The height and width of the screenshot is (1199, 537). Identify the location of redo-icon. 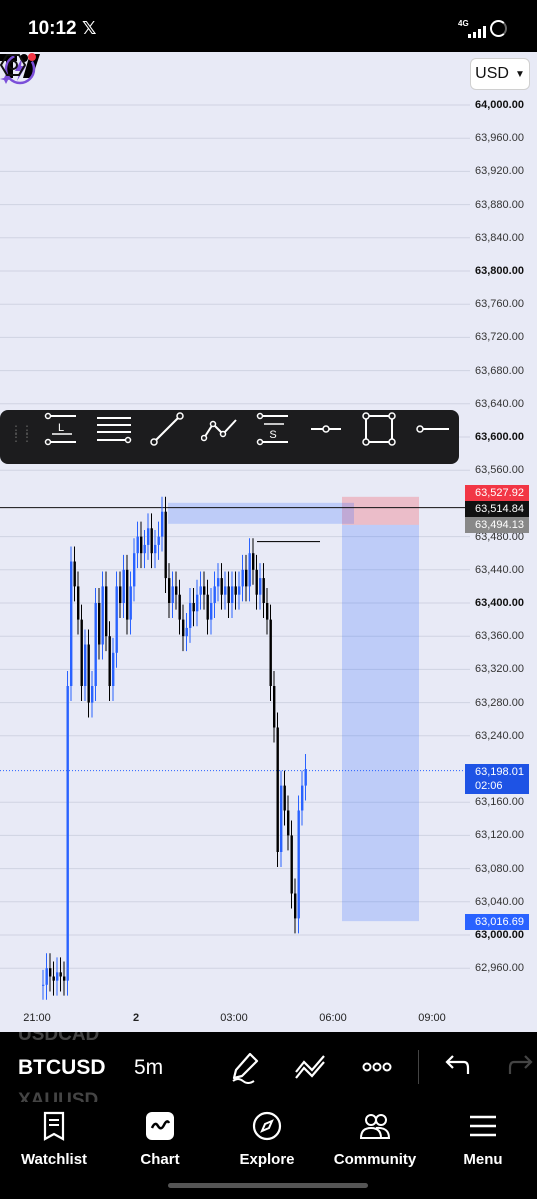
(521, 1067).